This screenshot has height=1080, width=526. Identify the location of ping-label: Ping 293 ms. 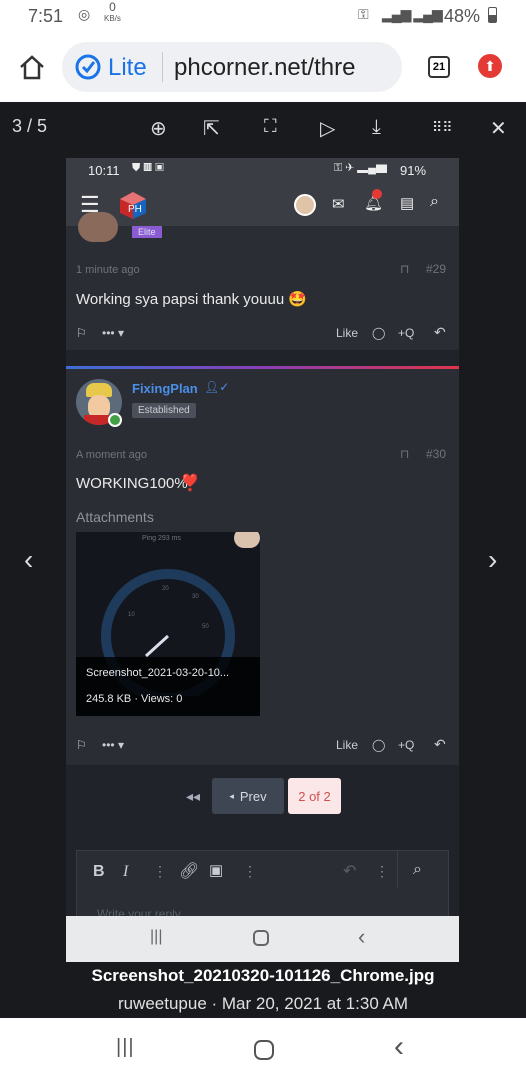
(161, 538).